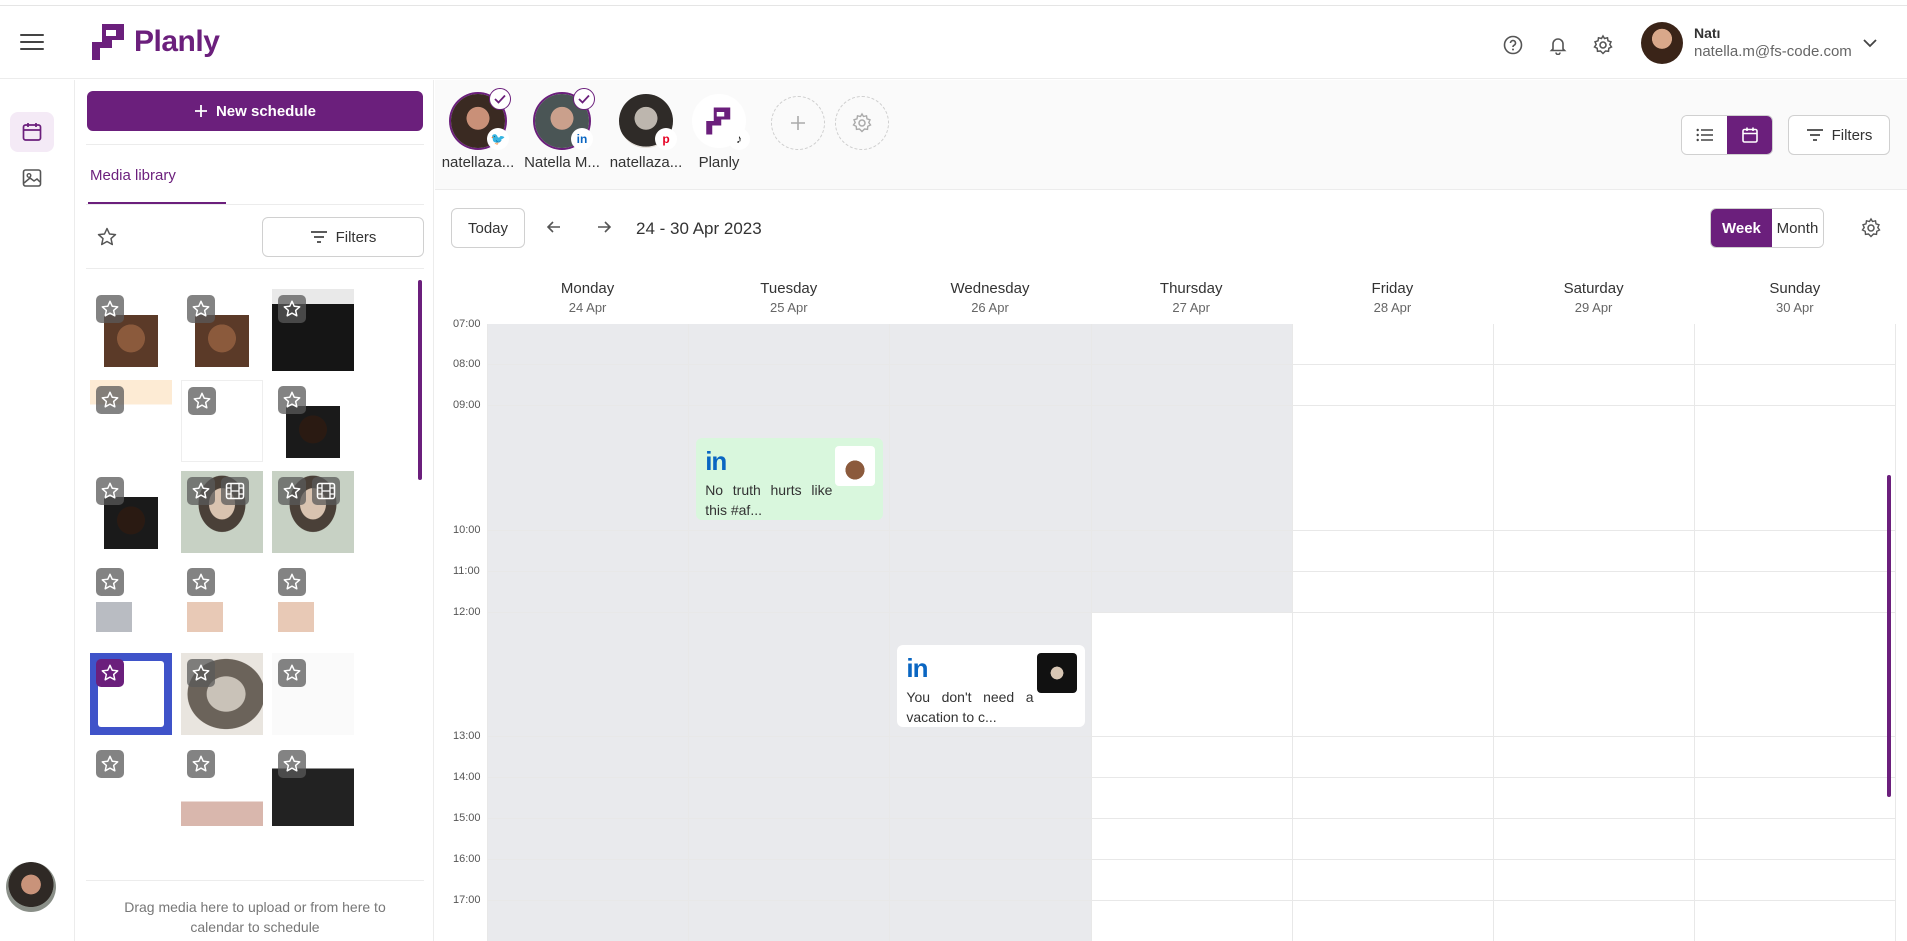  What do you see at coordinates (1870, 44) in the screenshot?
I see `chevron-down-icon` at bounding box center [1870, 44].